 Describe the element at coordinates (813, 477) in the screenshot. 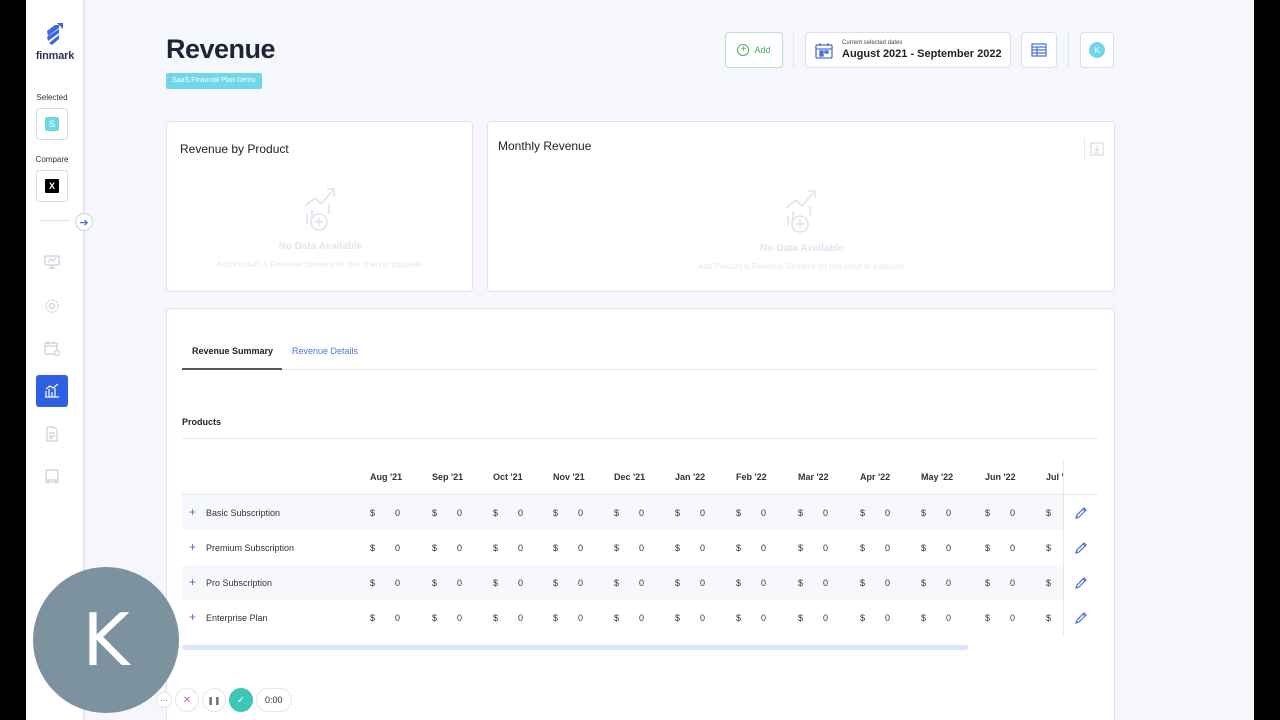

I see `column-header-month: Mar '22` at that location.